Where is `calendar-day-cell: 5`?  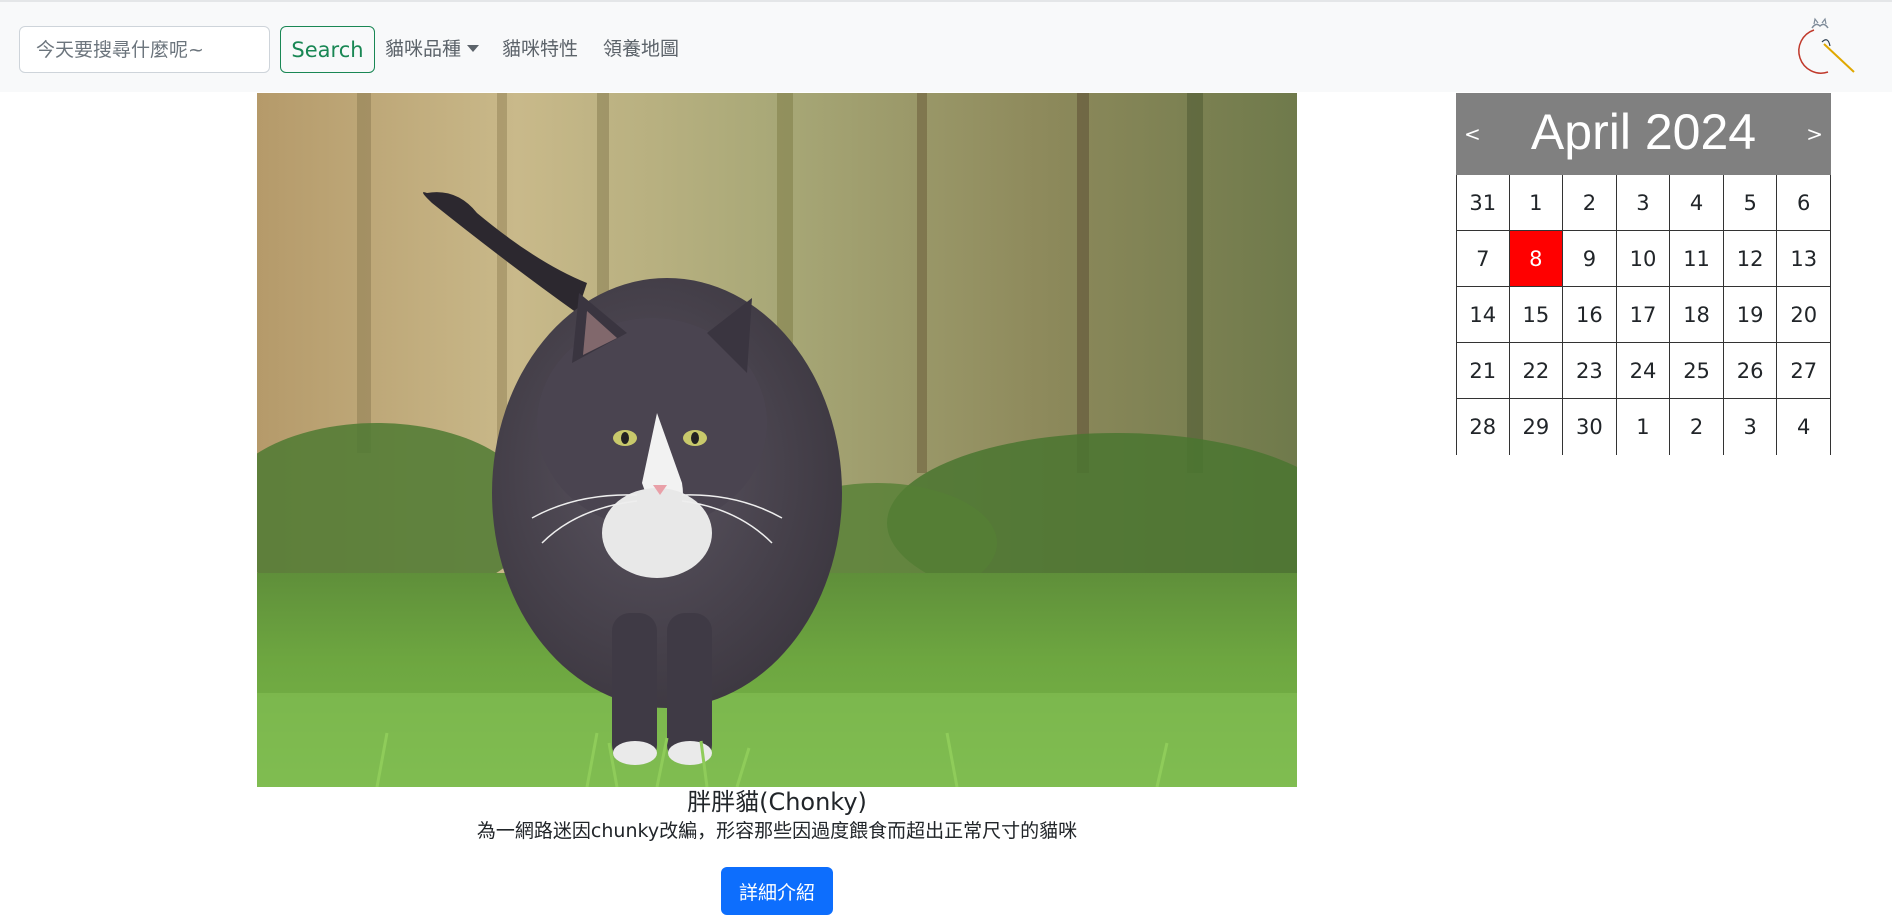 calendar-day-cell: 5 is located at coordinates (1750, 203).